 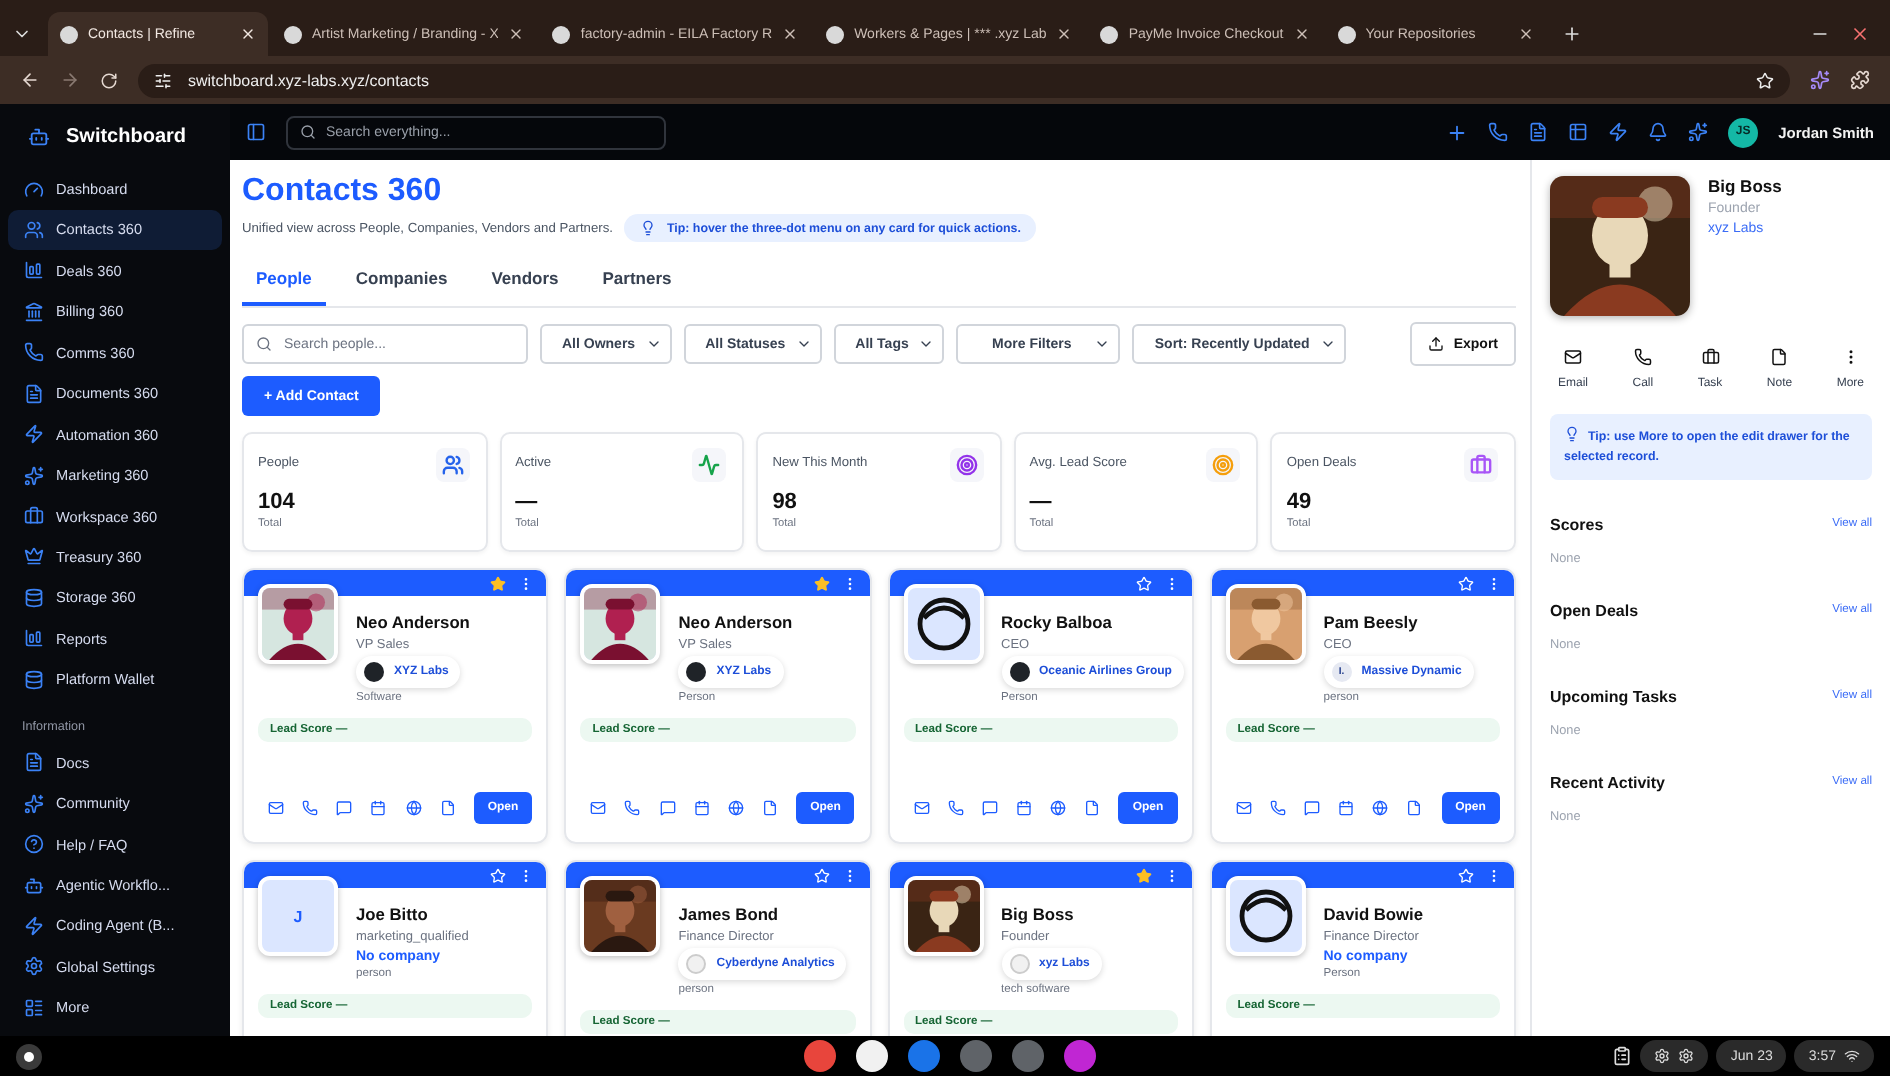 I want to click on section-title: Upcoming Tasks, so click(x=1613, y=696).